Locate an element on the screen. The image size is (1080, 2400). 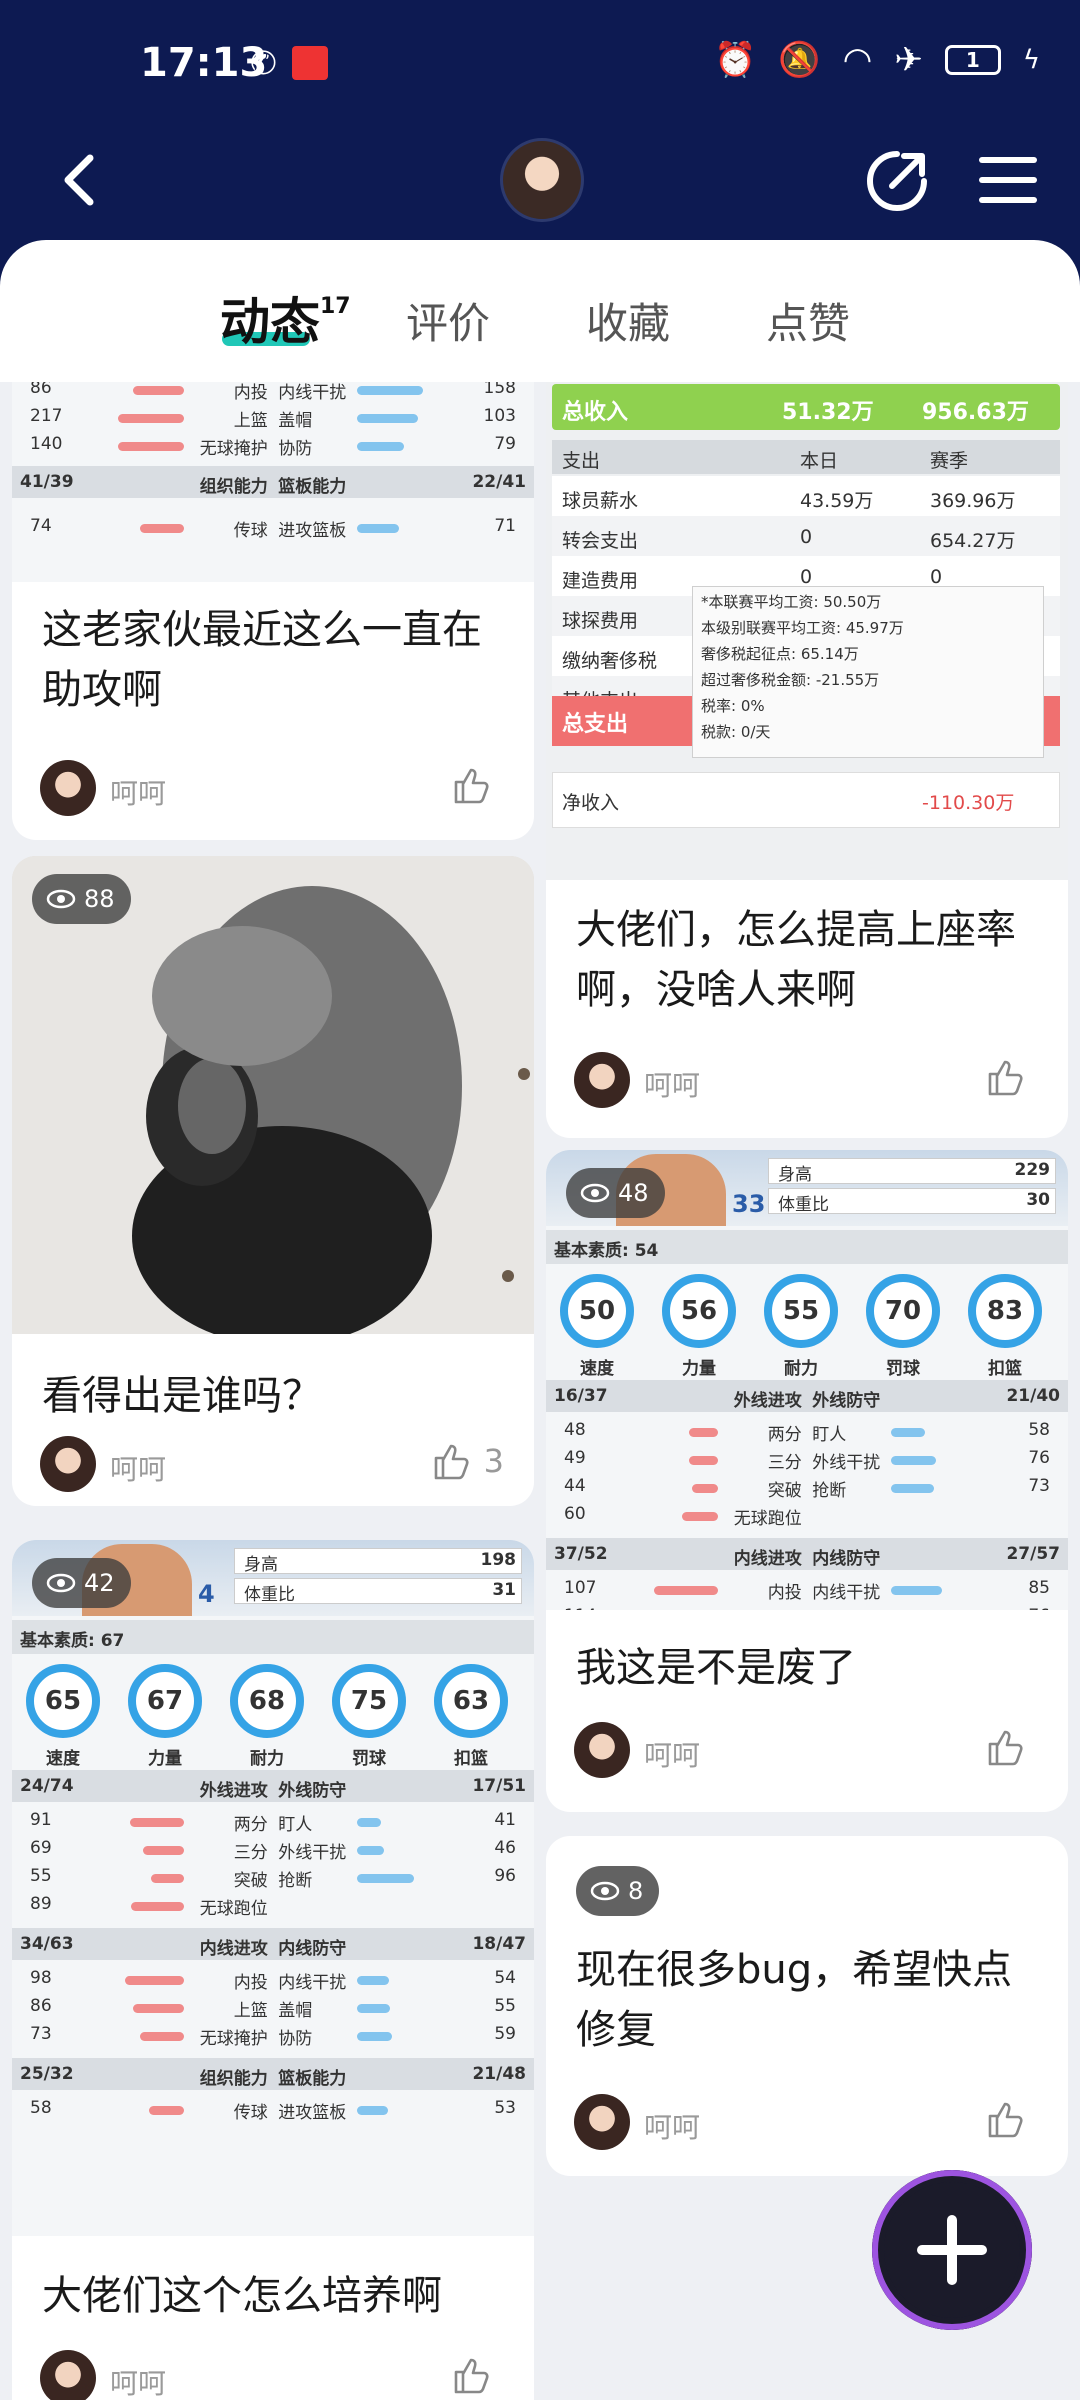
base-label: 基本素质: 67 is located at coordinates (72, 1641).